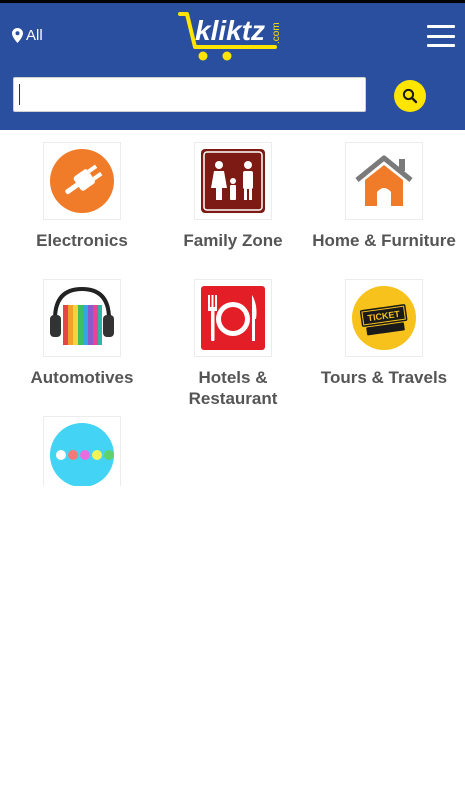 Image resolution: width=465 pixels, height=800 pixels. I want to click on family-icon, so click(233, 181).